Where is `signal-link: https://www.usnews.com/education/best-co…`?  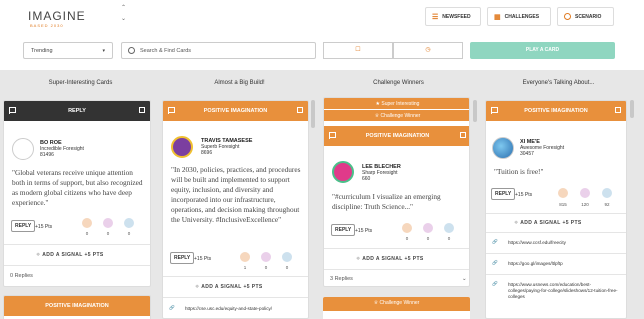 signal-link: https://www.usnews.com/education/best-co… is located at coordinates (565, 291).